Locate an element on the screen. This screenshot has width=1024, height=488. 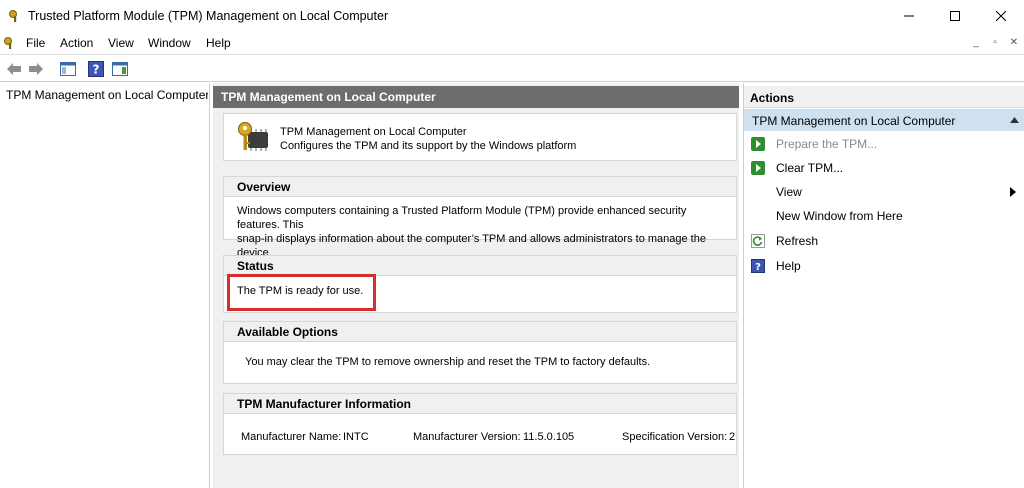
actions-group-label: TPM Management on Local Computer is located at coordinates (854, 121).